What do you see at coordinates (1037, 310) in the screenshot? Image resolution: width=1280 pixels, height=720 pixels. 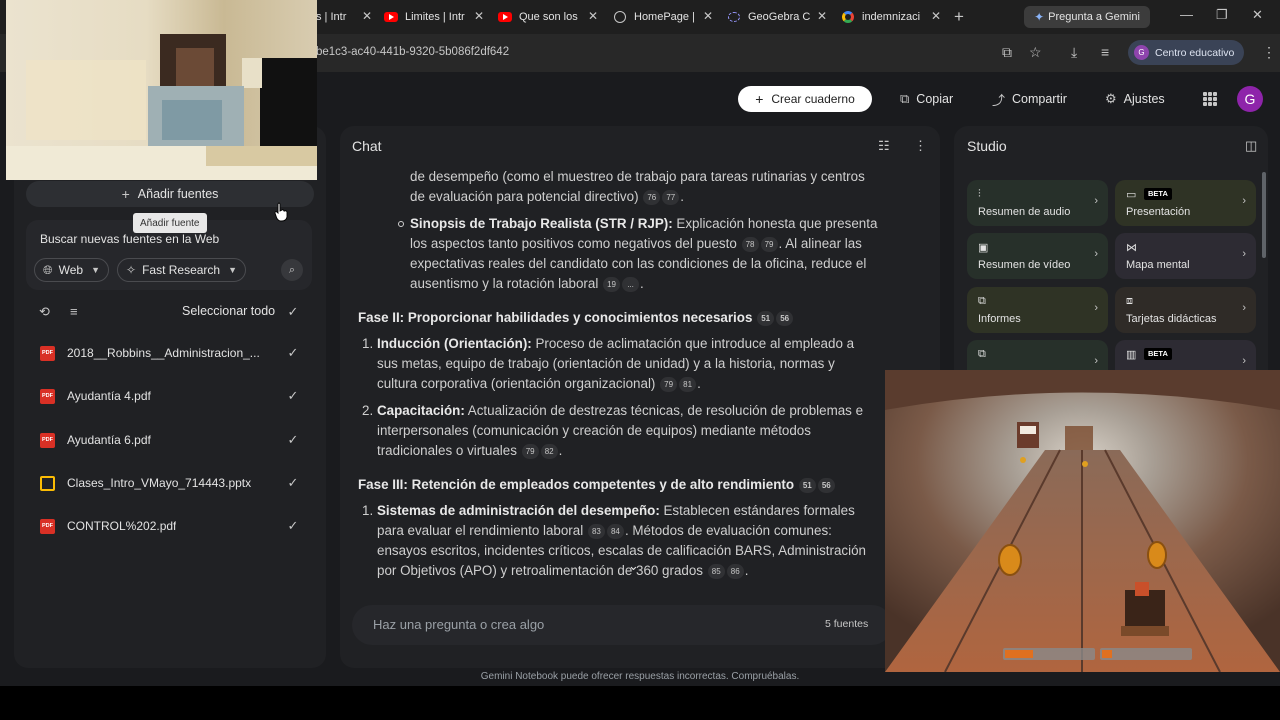 I see `studio-card-reports: ⧉ Informes ›` at bounding box center [1037, 310].